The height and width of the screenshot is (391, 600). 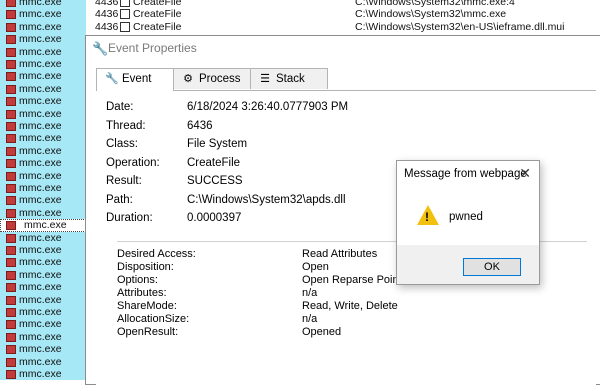 I want to click on dialog-body: ! pwned, so click(x=468, y=216).